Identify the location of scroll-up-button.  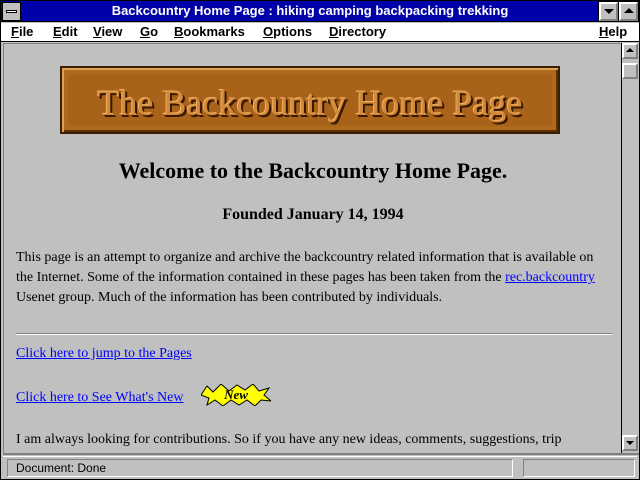
(630, 51).